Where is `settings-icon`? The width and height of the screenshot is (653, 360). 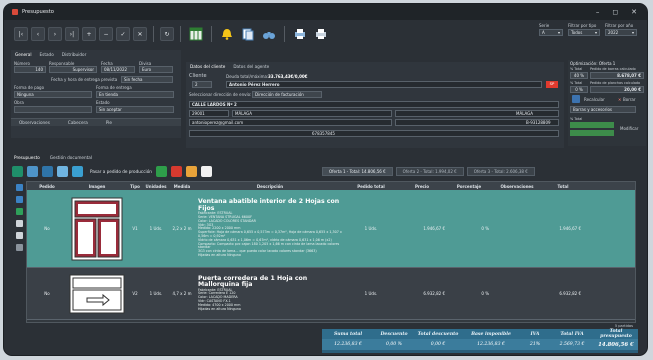
settings-icon is located at coordinates (19, 235).